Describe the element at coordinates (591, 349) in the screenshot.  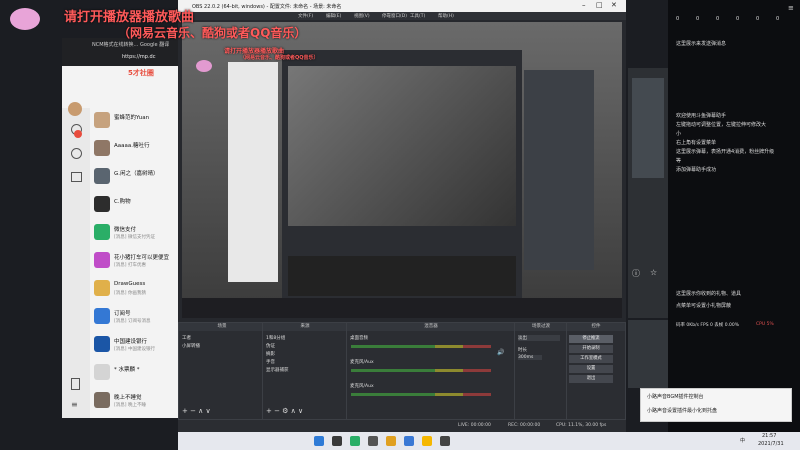
I see `start-recording-button: 开始录制` at that location.